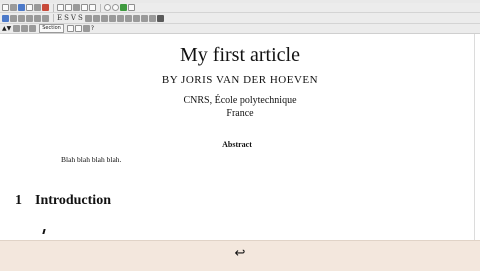  What do you see at coordinates (120, 18) in the screenshot?
I see `list-icon` at bounding box center [120, 18].